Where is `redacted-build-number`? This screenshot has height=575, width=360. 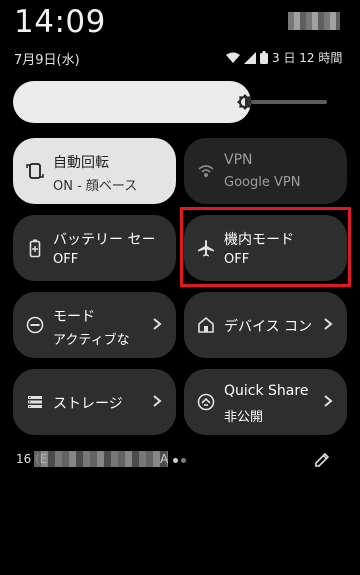
redacted-build-number is located at coordinates (101, 459).